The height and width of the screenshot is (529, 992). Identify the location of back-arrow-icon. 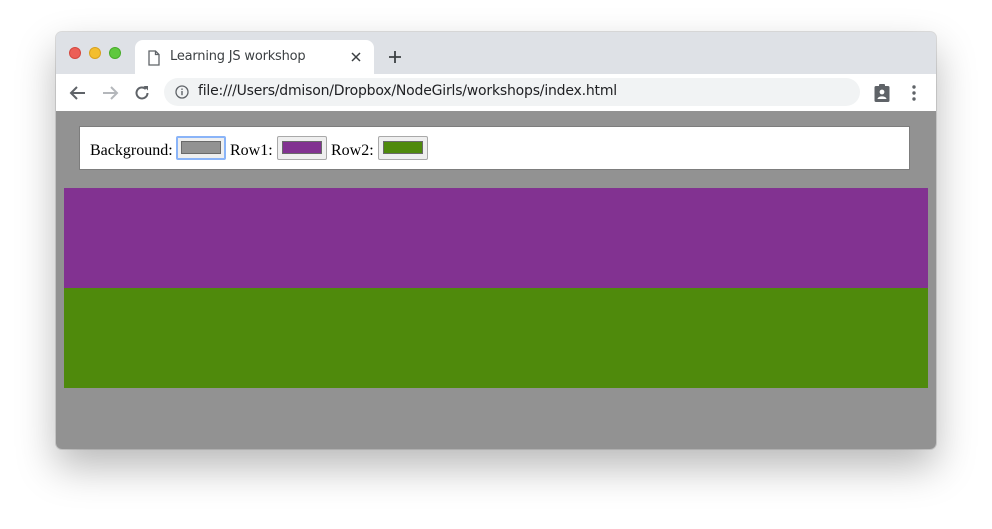
(78, 93).